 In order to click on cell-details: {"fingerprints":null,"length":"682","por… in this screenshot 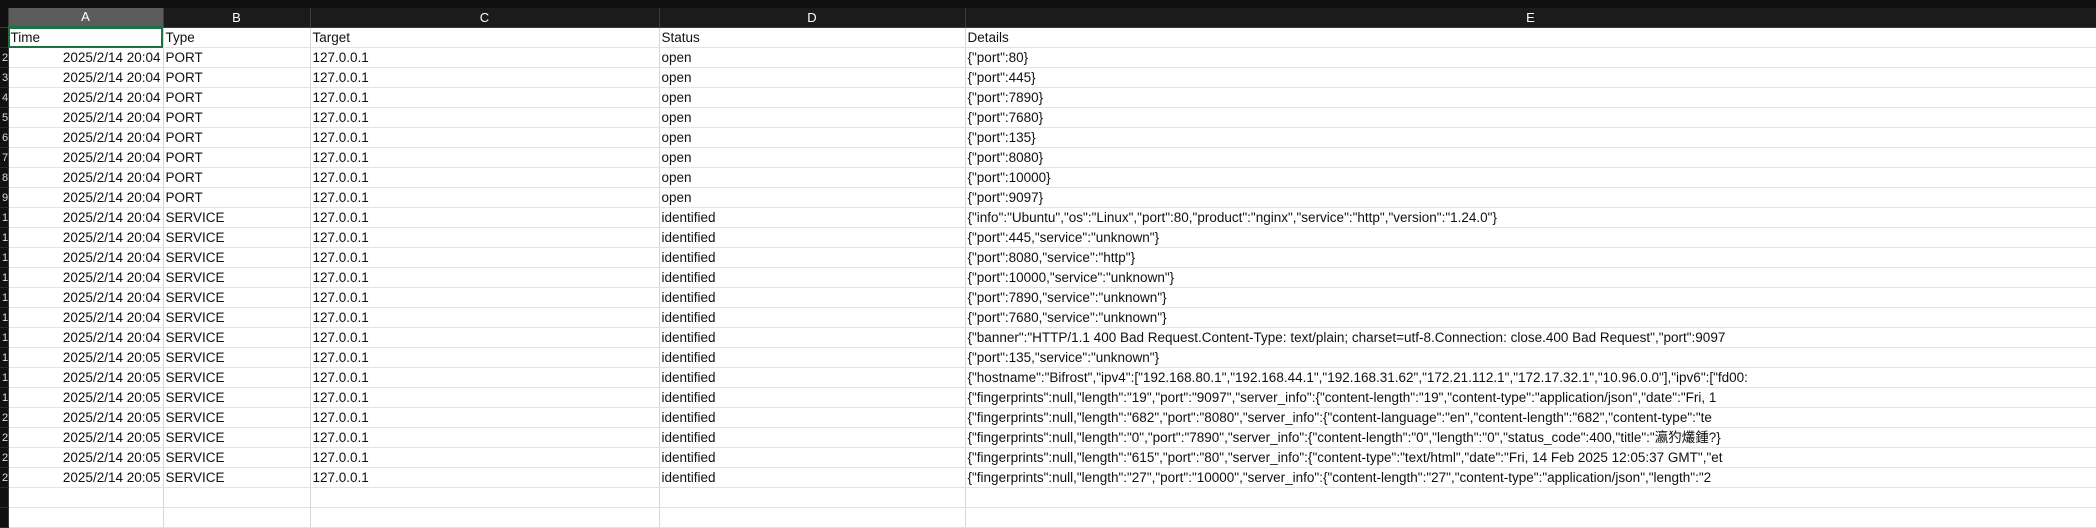, I will do `click(1530, 417)`.